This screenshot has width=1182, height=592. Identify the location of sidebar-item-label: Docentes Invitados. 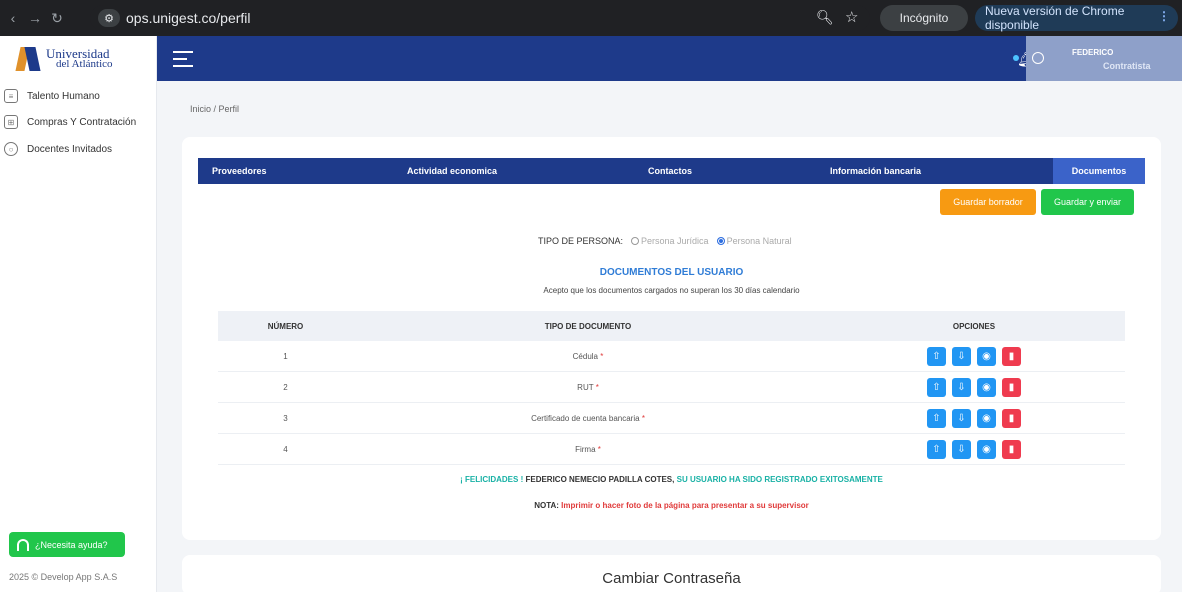
(70, 149).